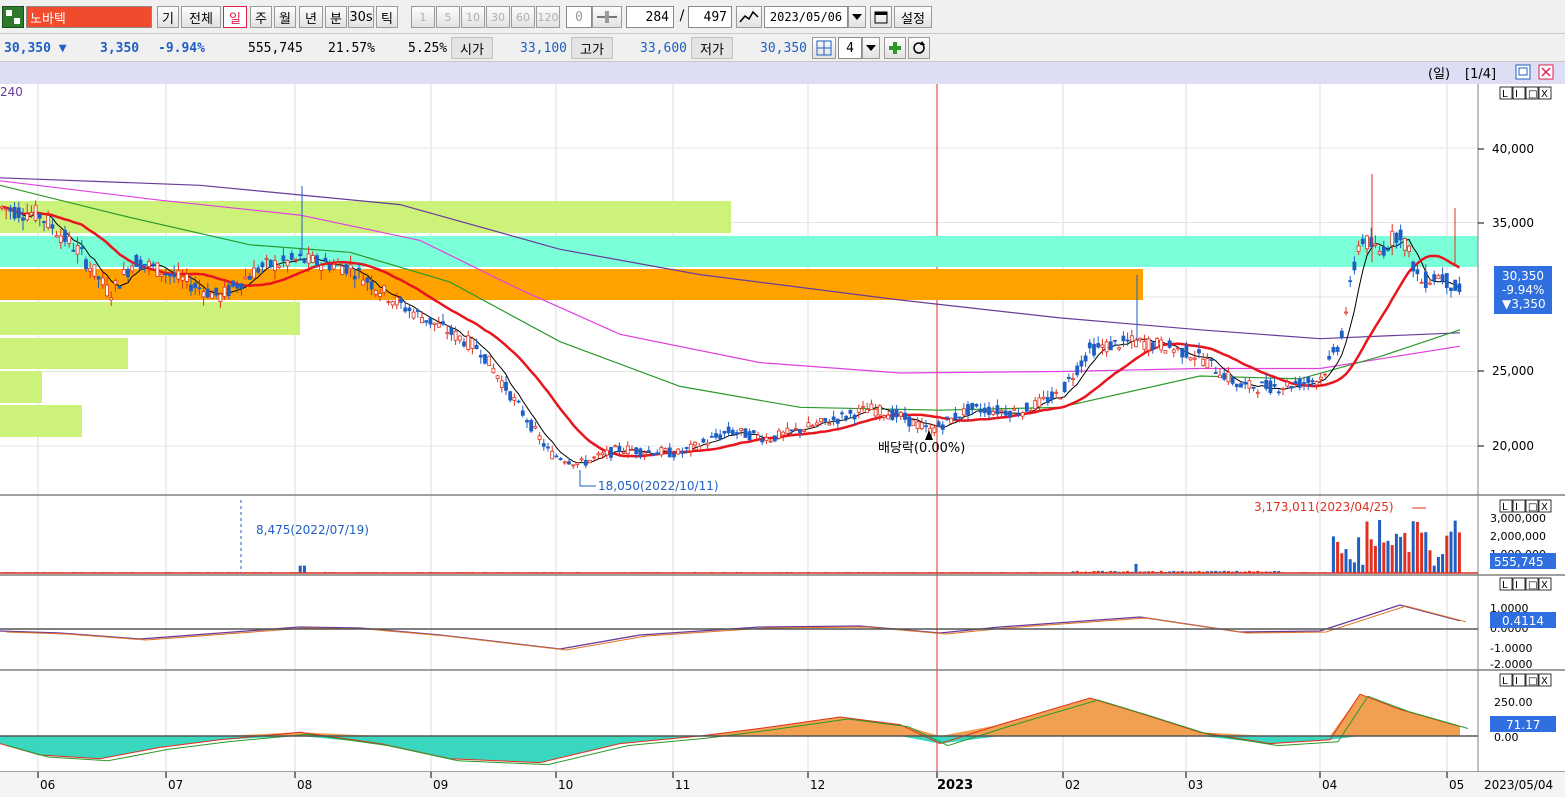 The width and height of the screenshot is (1565, 797). I want to click on period-button-7: 30s, so click(361, 17).